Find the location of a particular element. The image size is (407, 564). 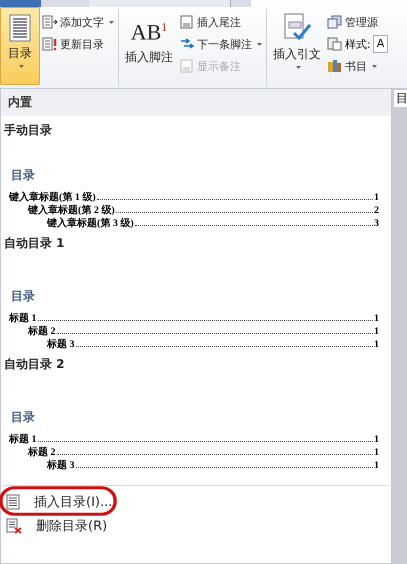

gallery-item-title: 自动目录 2 is located at coordinates (34, 364).